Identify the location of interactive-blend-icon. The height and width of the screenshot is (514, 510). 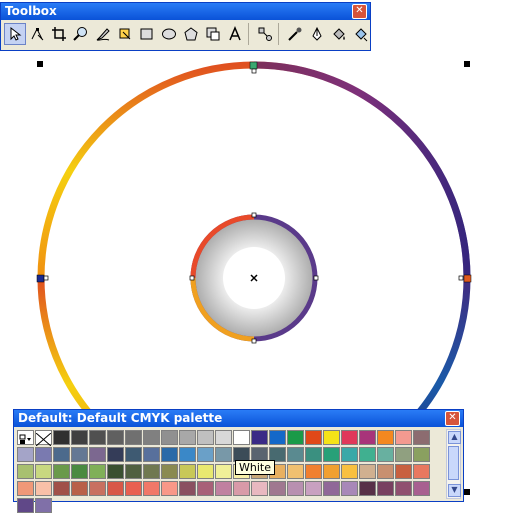
(265, 34).